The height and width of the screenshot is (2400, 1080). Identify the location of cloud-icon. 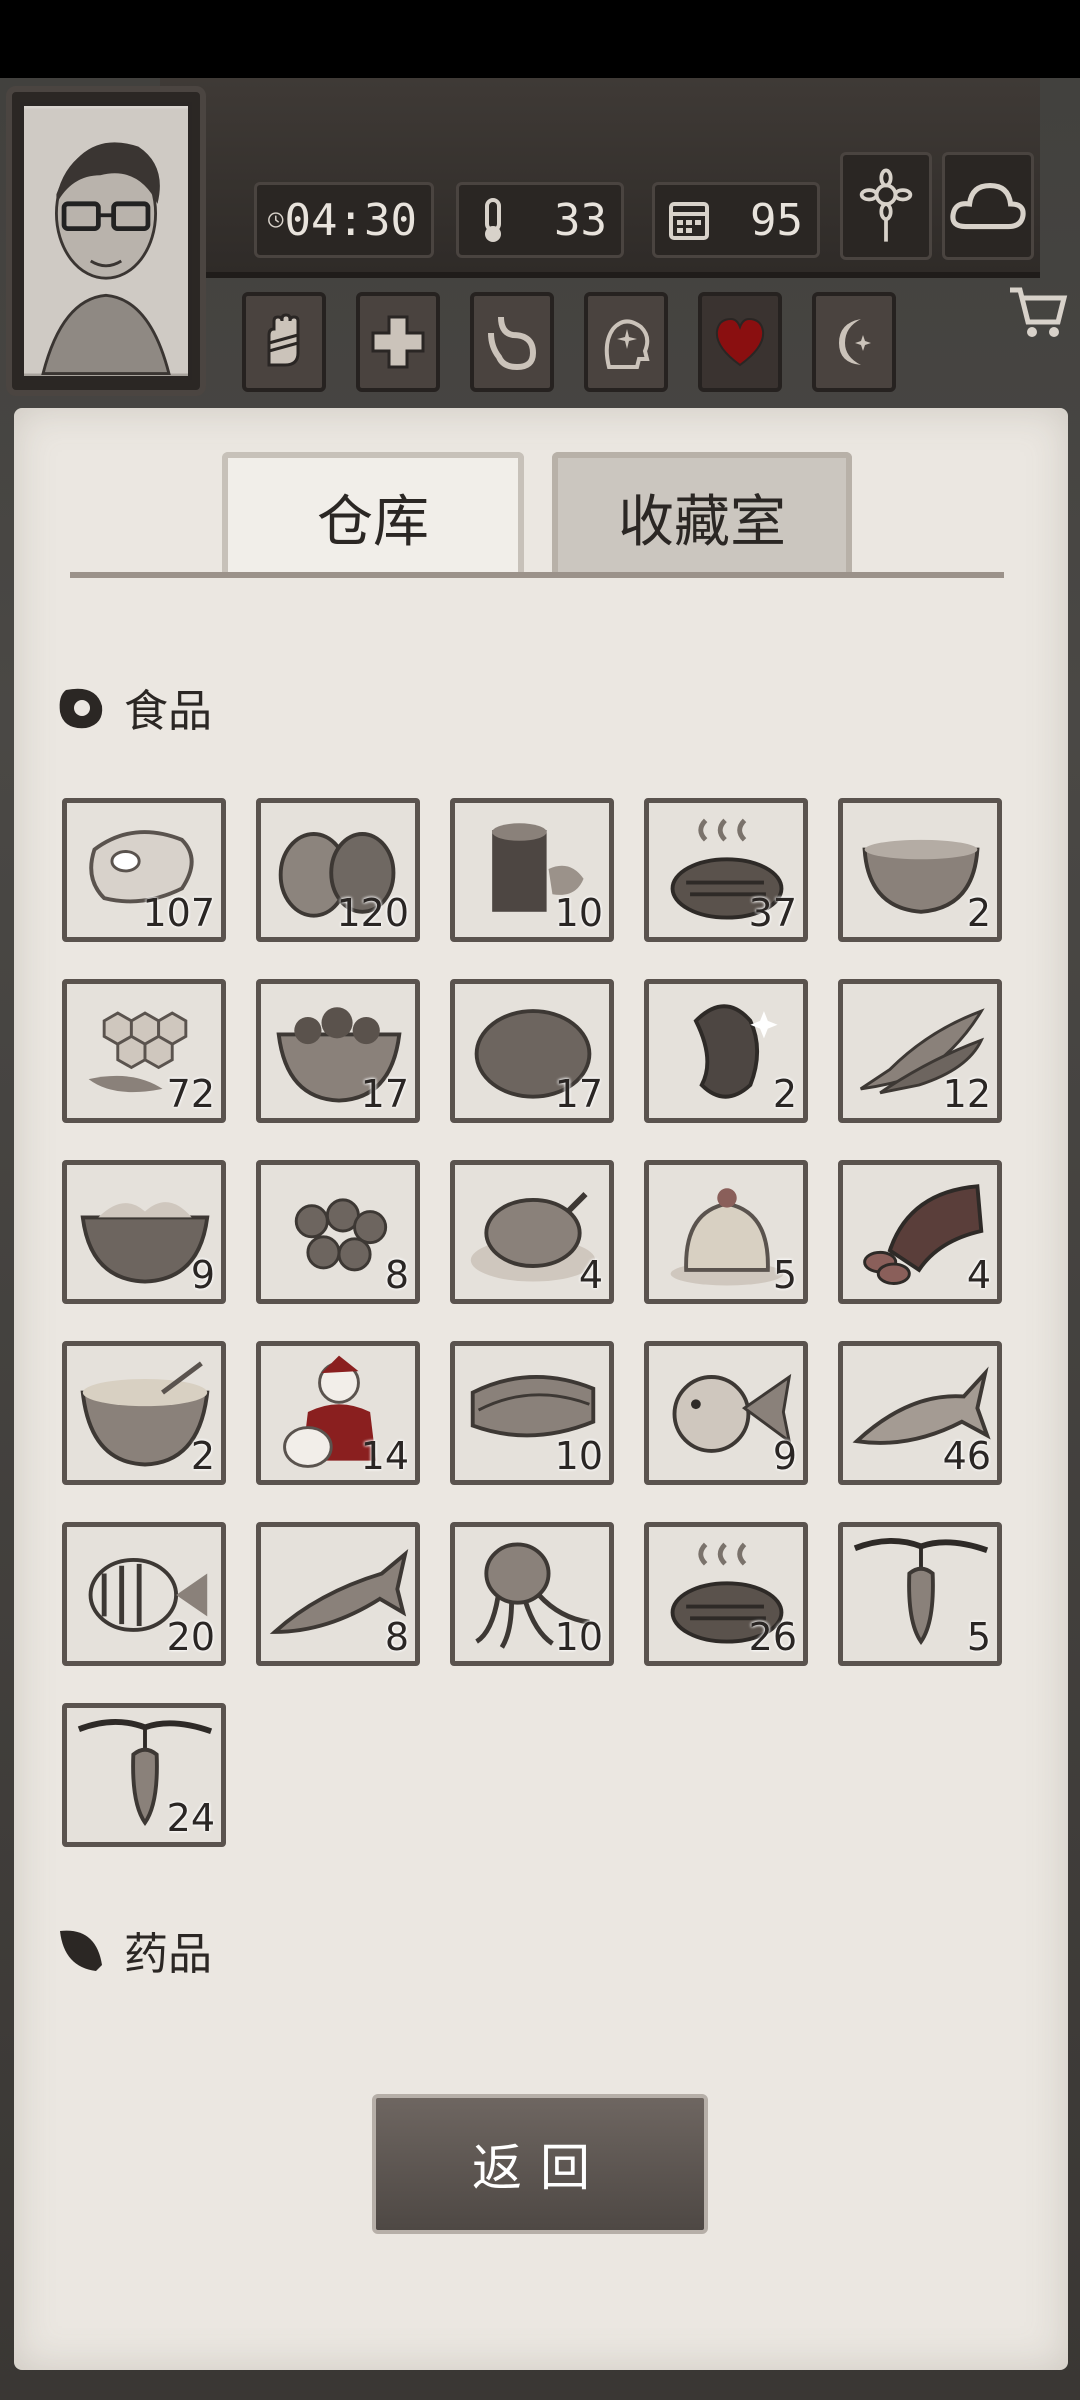
(988, 206).